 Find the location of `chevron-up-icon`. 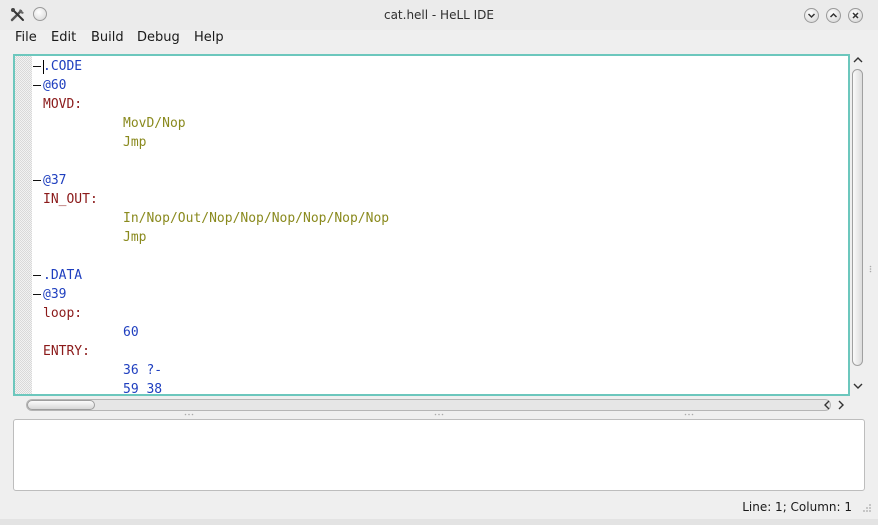

chevron-up-icon is located at coordinates (833, 15).